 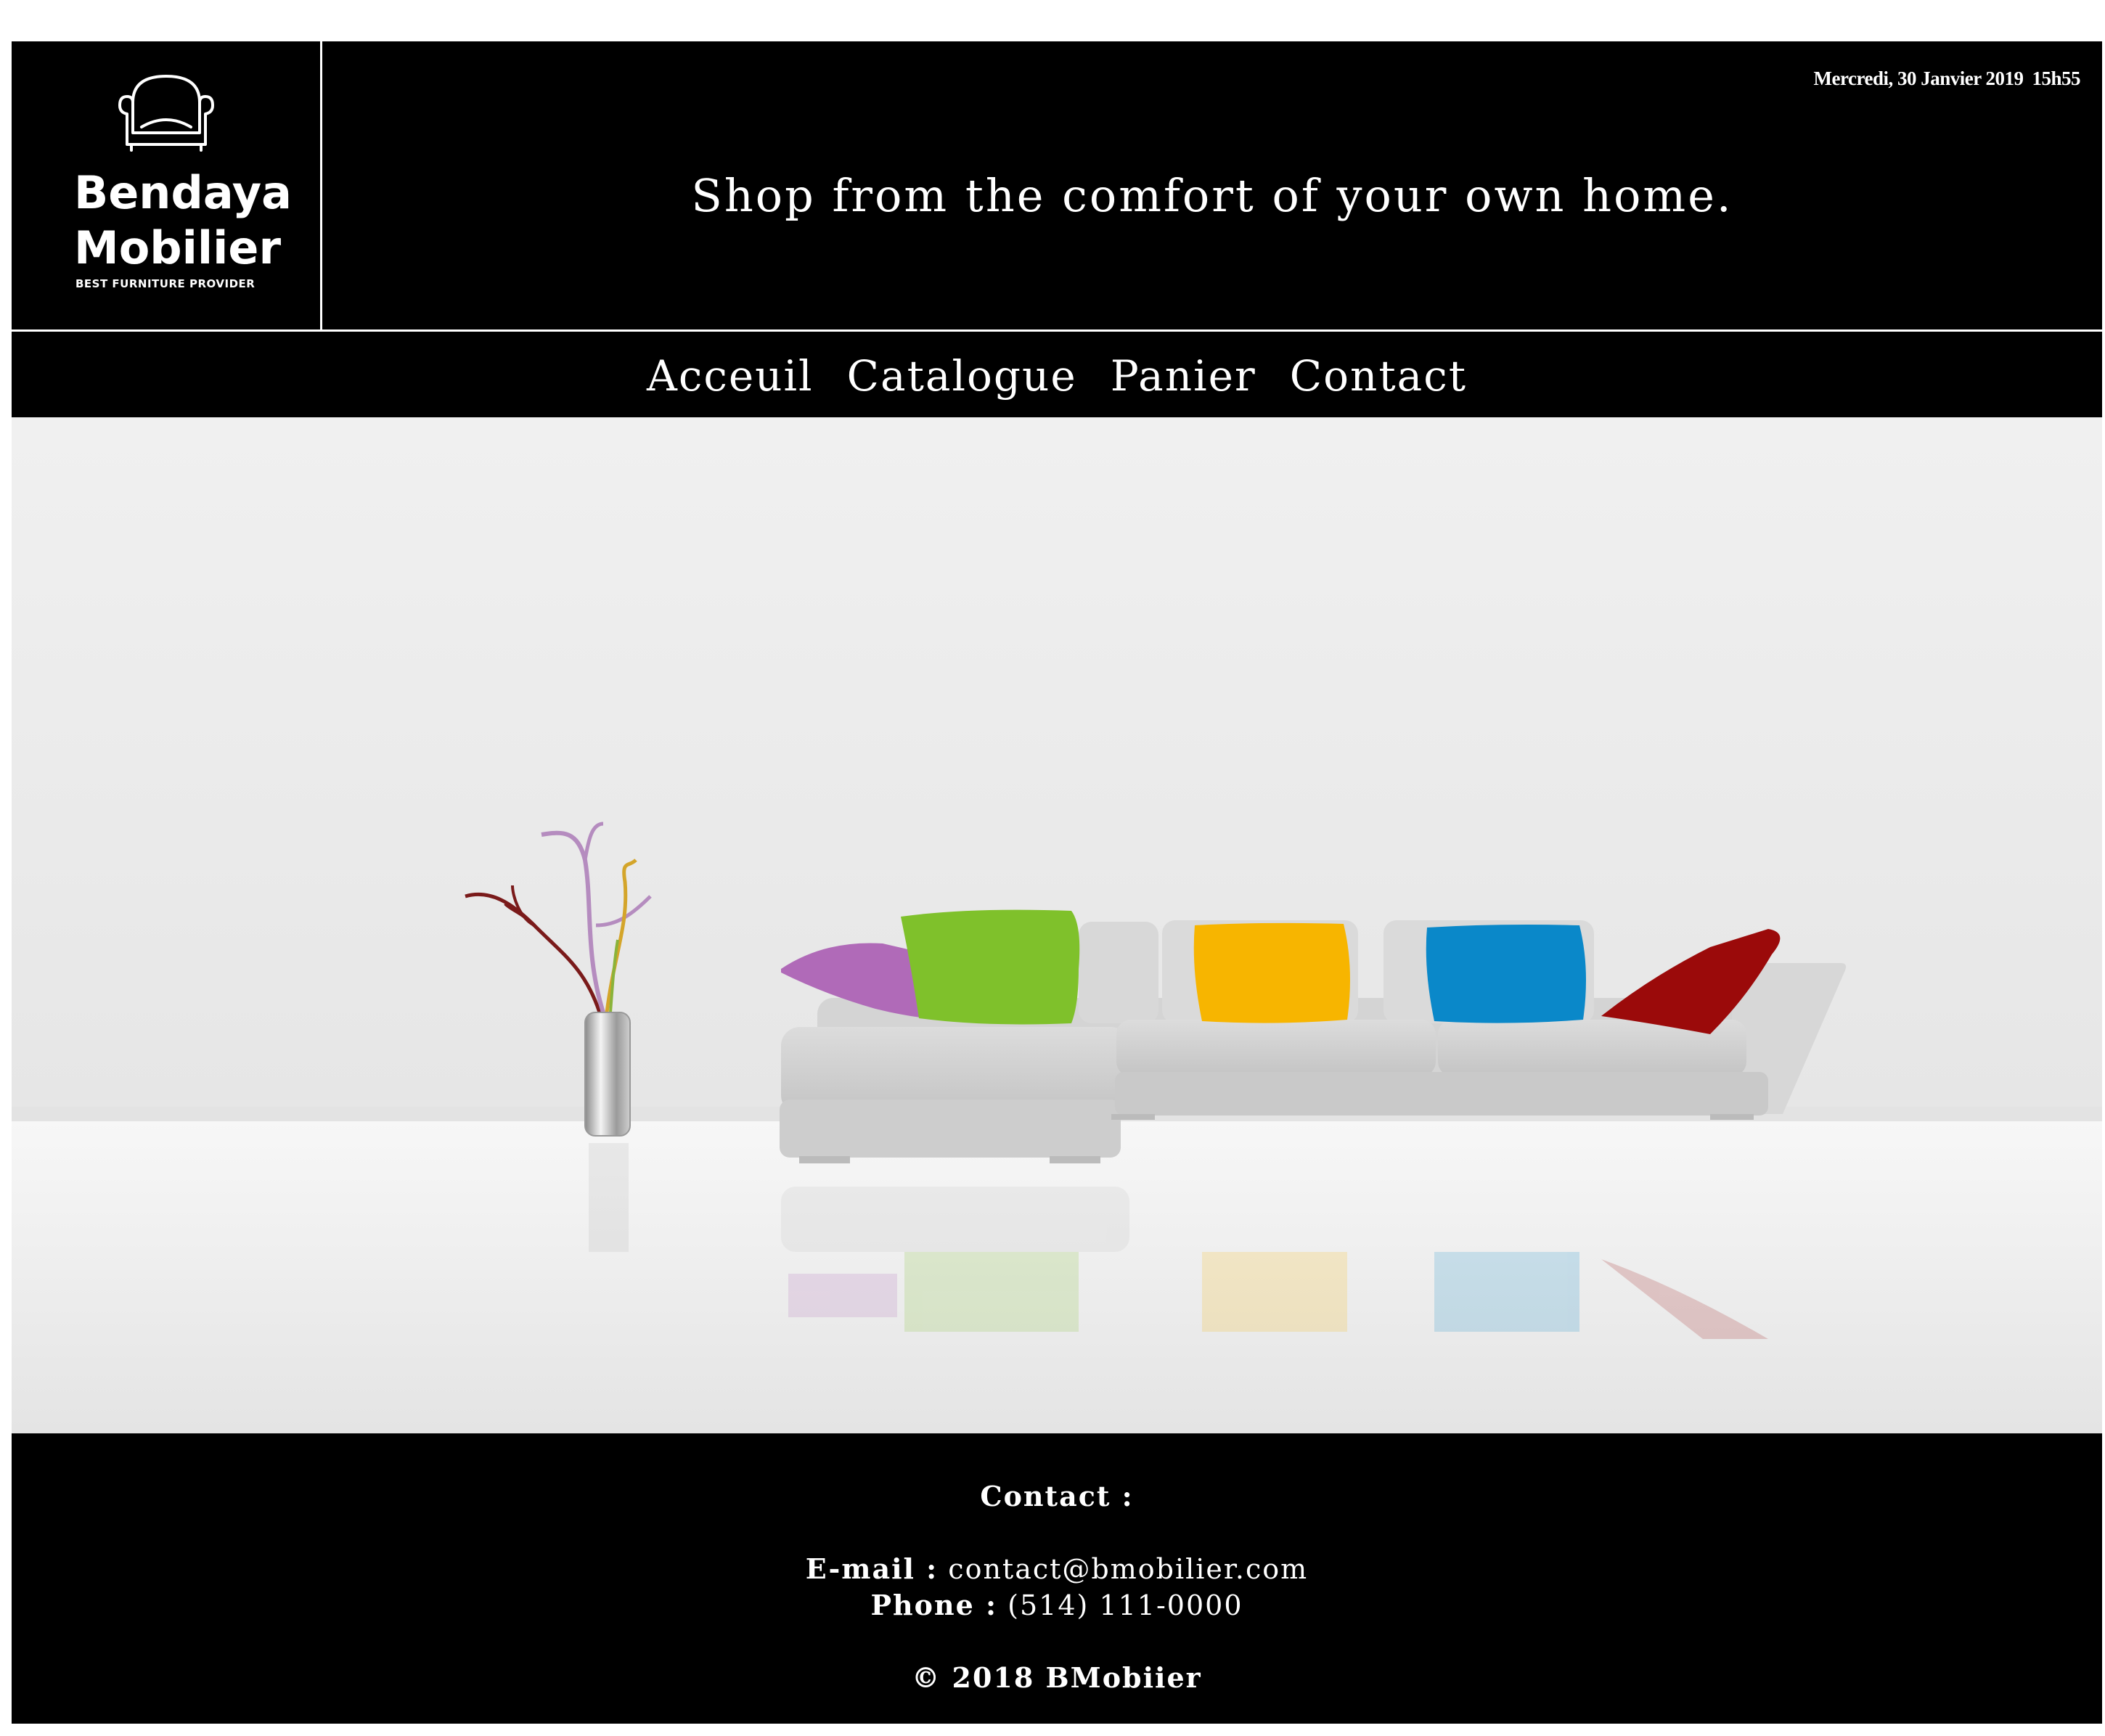 What do you see at coordinates (872, 1568) in the screenshot?
I see `footer-email-label: E-mail :` at bounding box center [872, 1568].